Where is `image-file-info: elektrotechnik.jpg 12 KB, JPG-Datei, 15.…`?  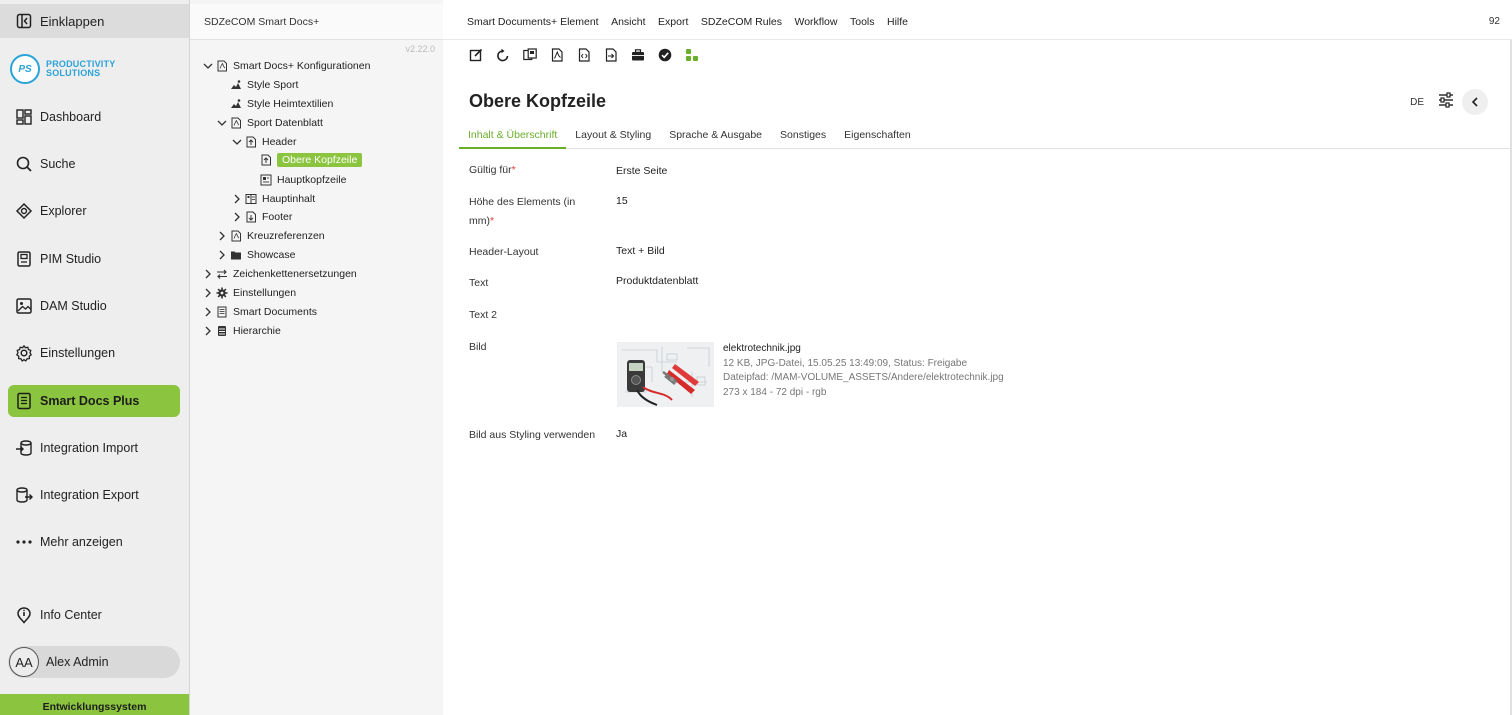 image-file-info: elektrotechnik.jpg 12 KB, JPG-Datei, 15.… is located at coordinates (863, 371).